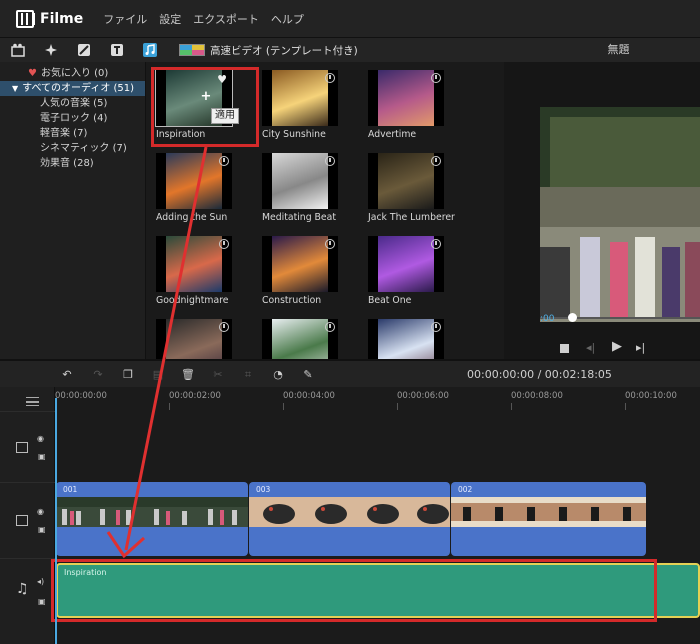 The width and height of the screenshot is (700, 644). What do you see at coordinates (226, 19) in the screenshot?
I see `menu-export: エクスポート` at bounding box center [226, 19].